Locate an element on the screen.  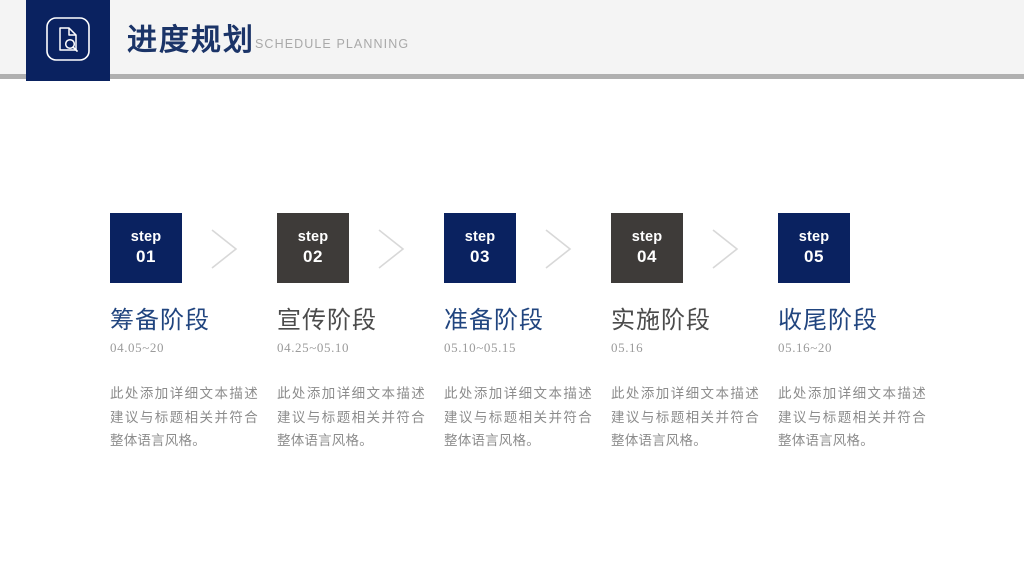
header-divider is located at coordinates (512, 76).